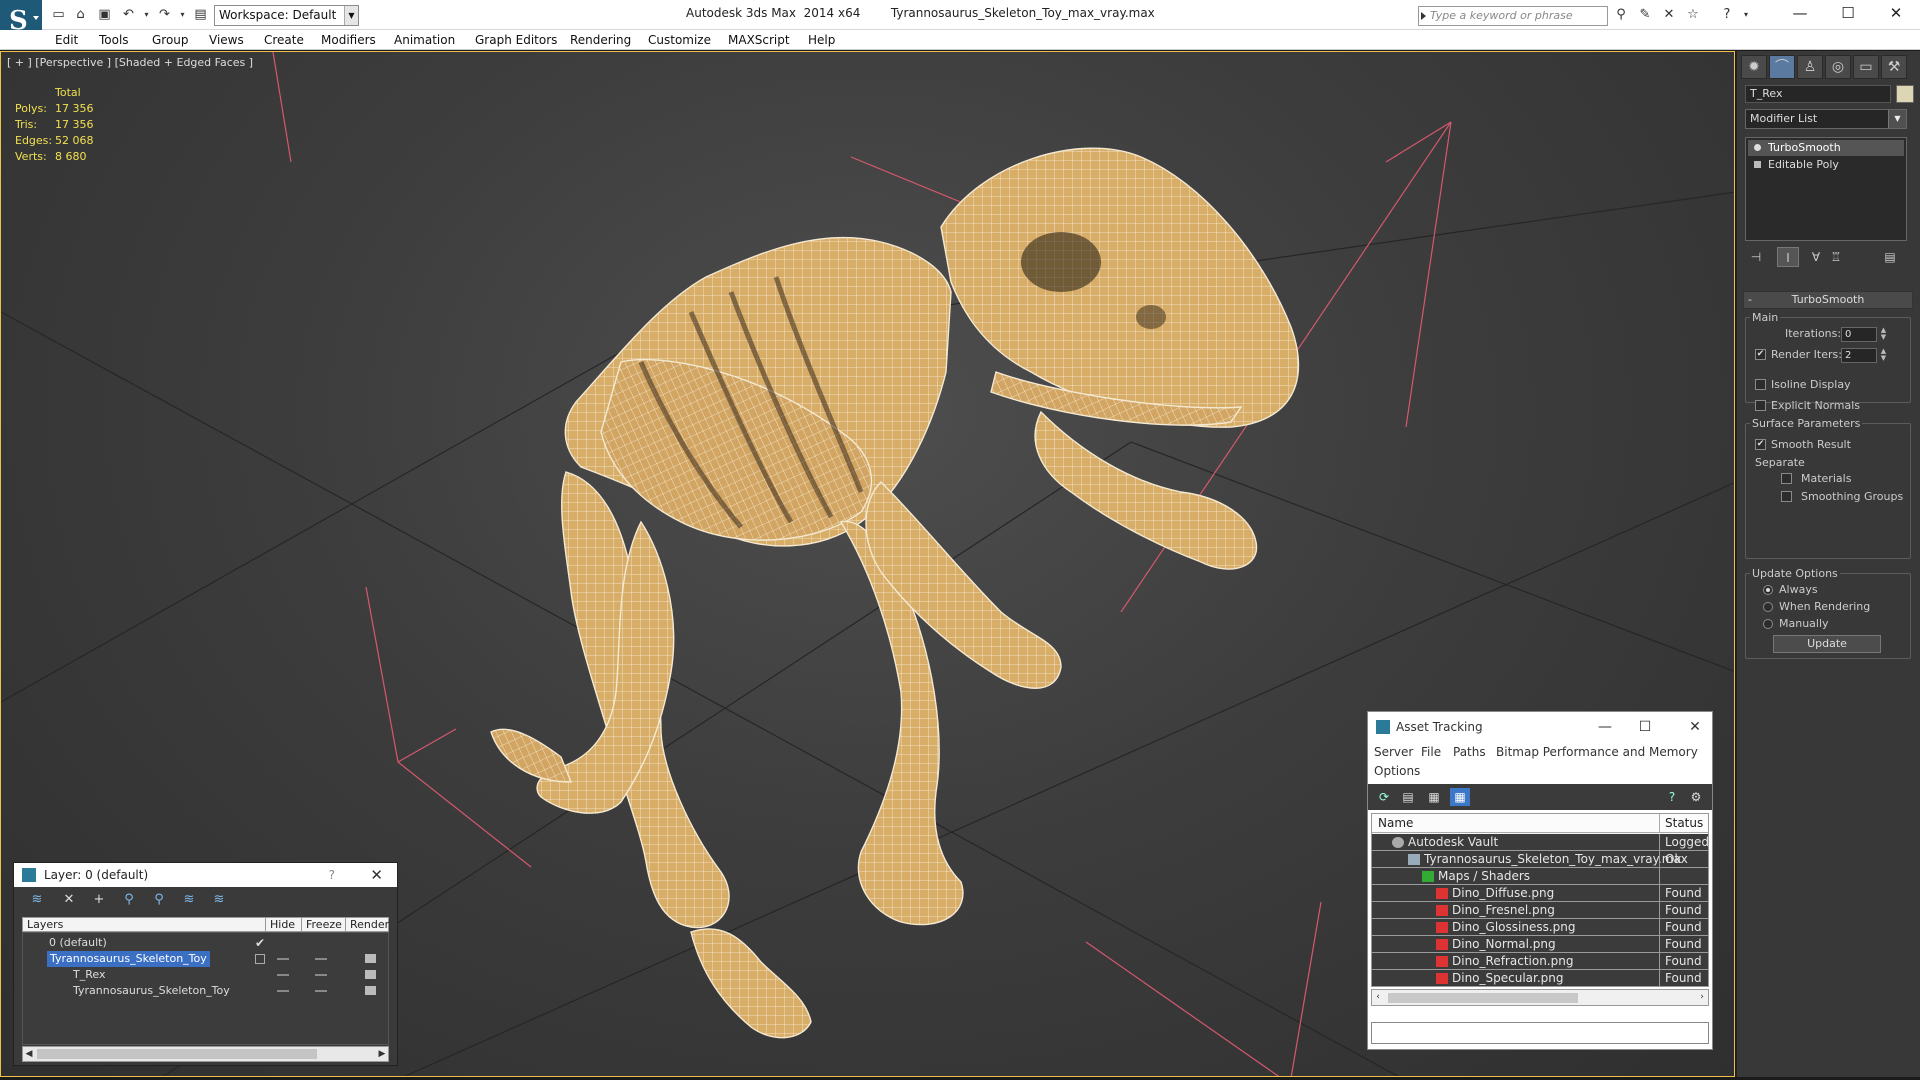  What do you see at coordinates (376, 875) in the screenshot?
I see `close-icon: ✕` at bounding box center [376, 875].